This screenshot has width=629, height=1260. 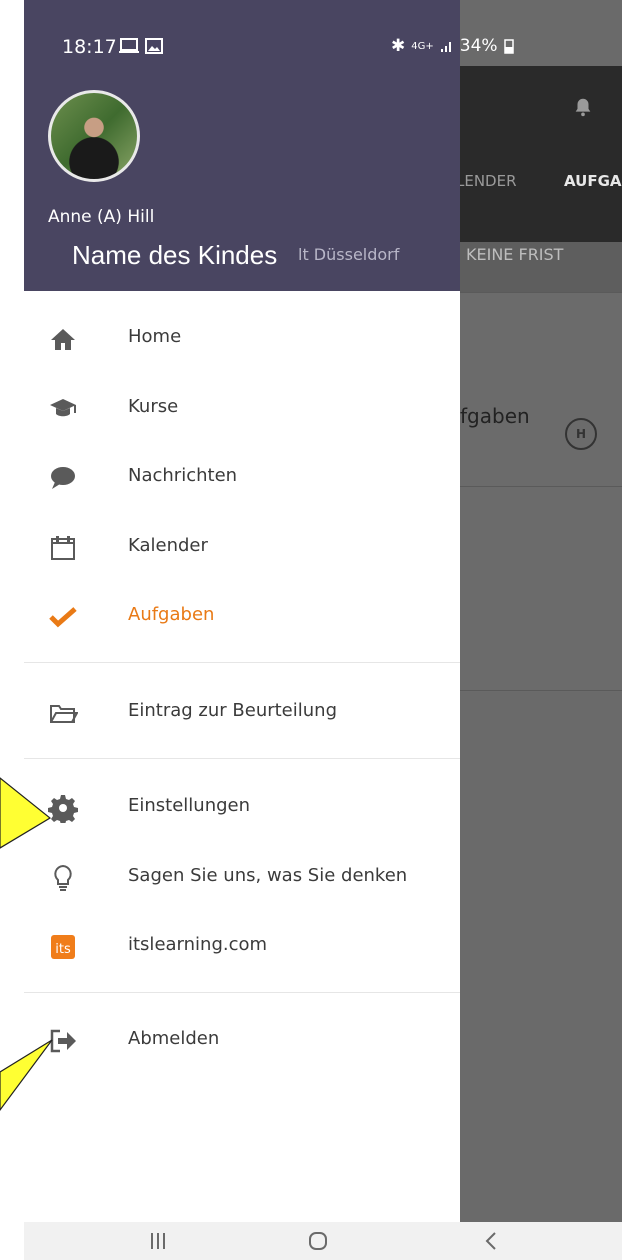 What do you see at coordinates (198, 944) in the screenshot?
I see `menu-label: itslearning.com` at bounding box center [198, 944].